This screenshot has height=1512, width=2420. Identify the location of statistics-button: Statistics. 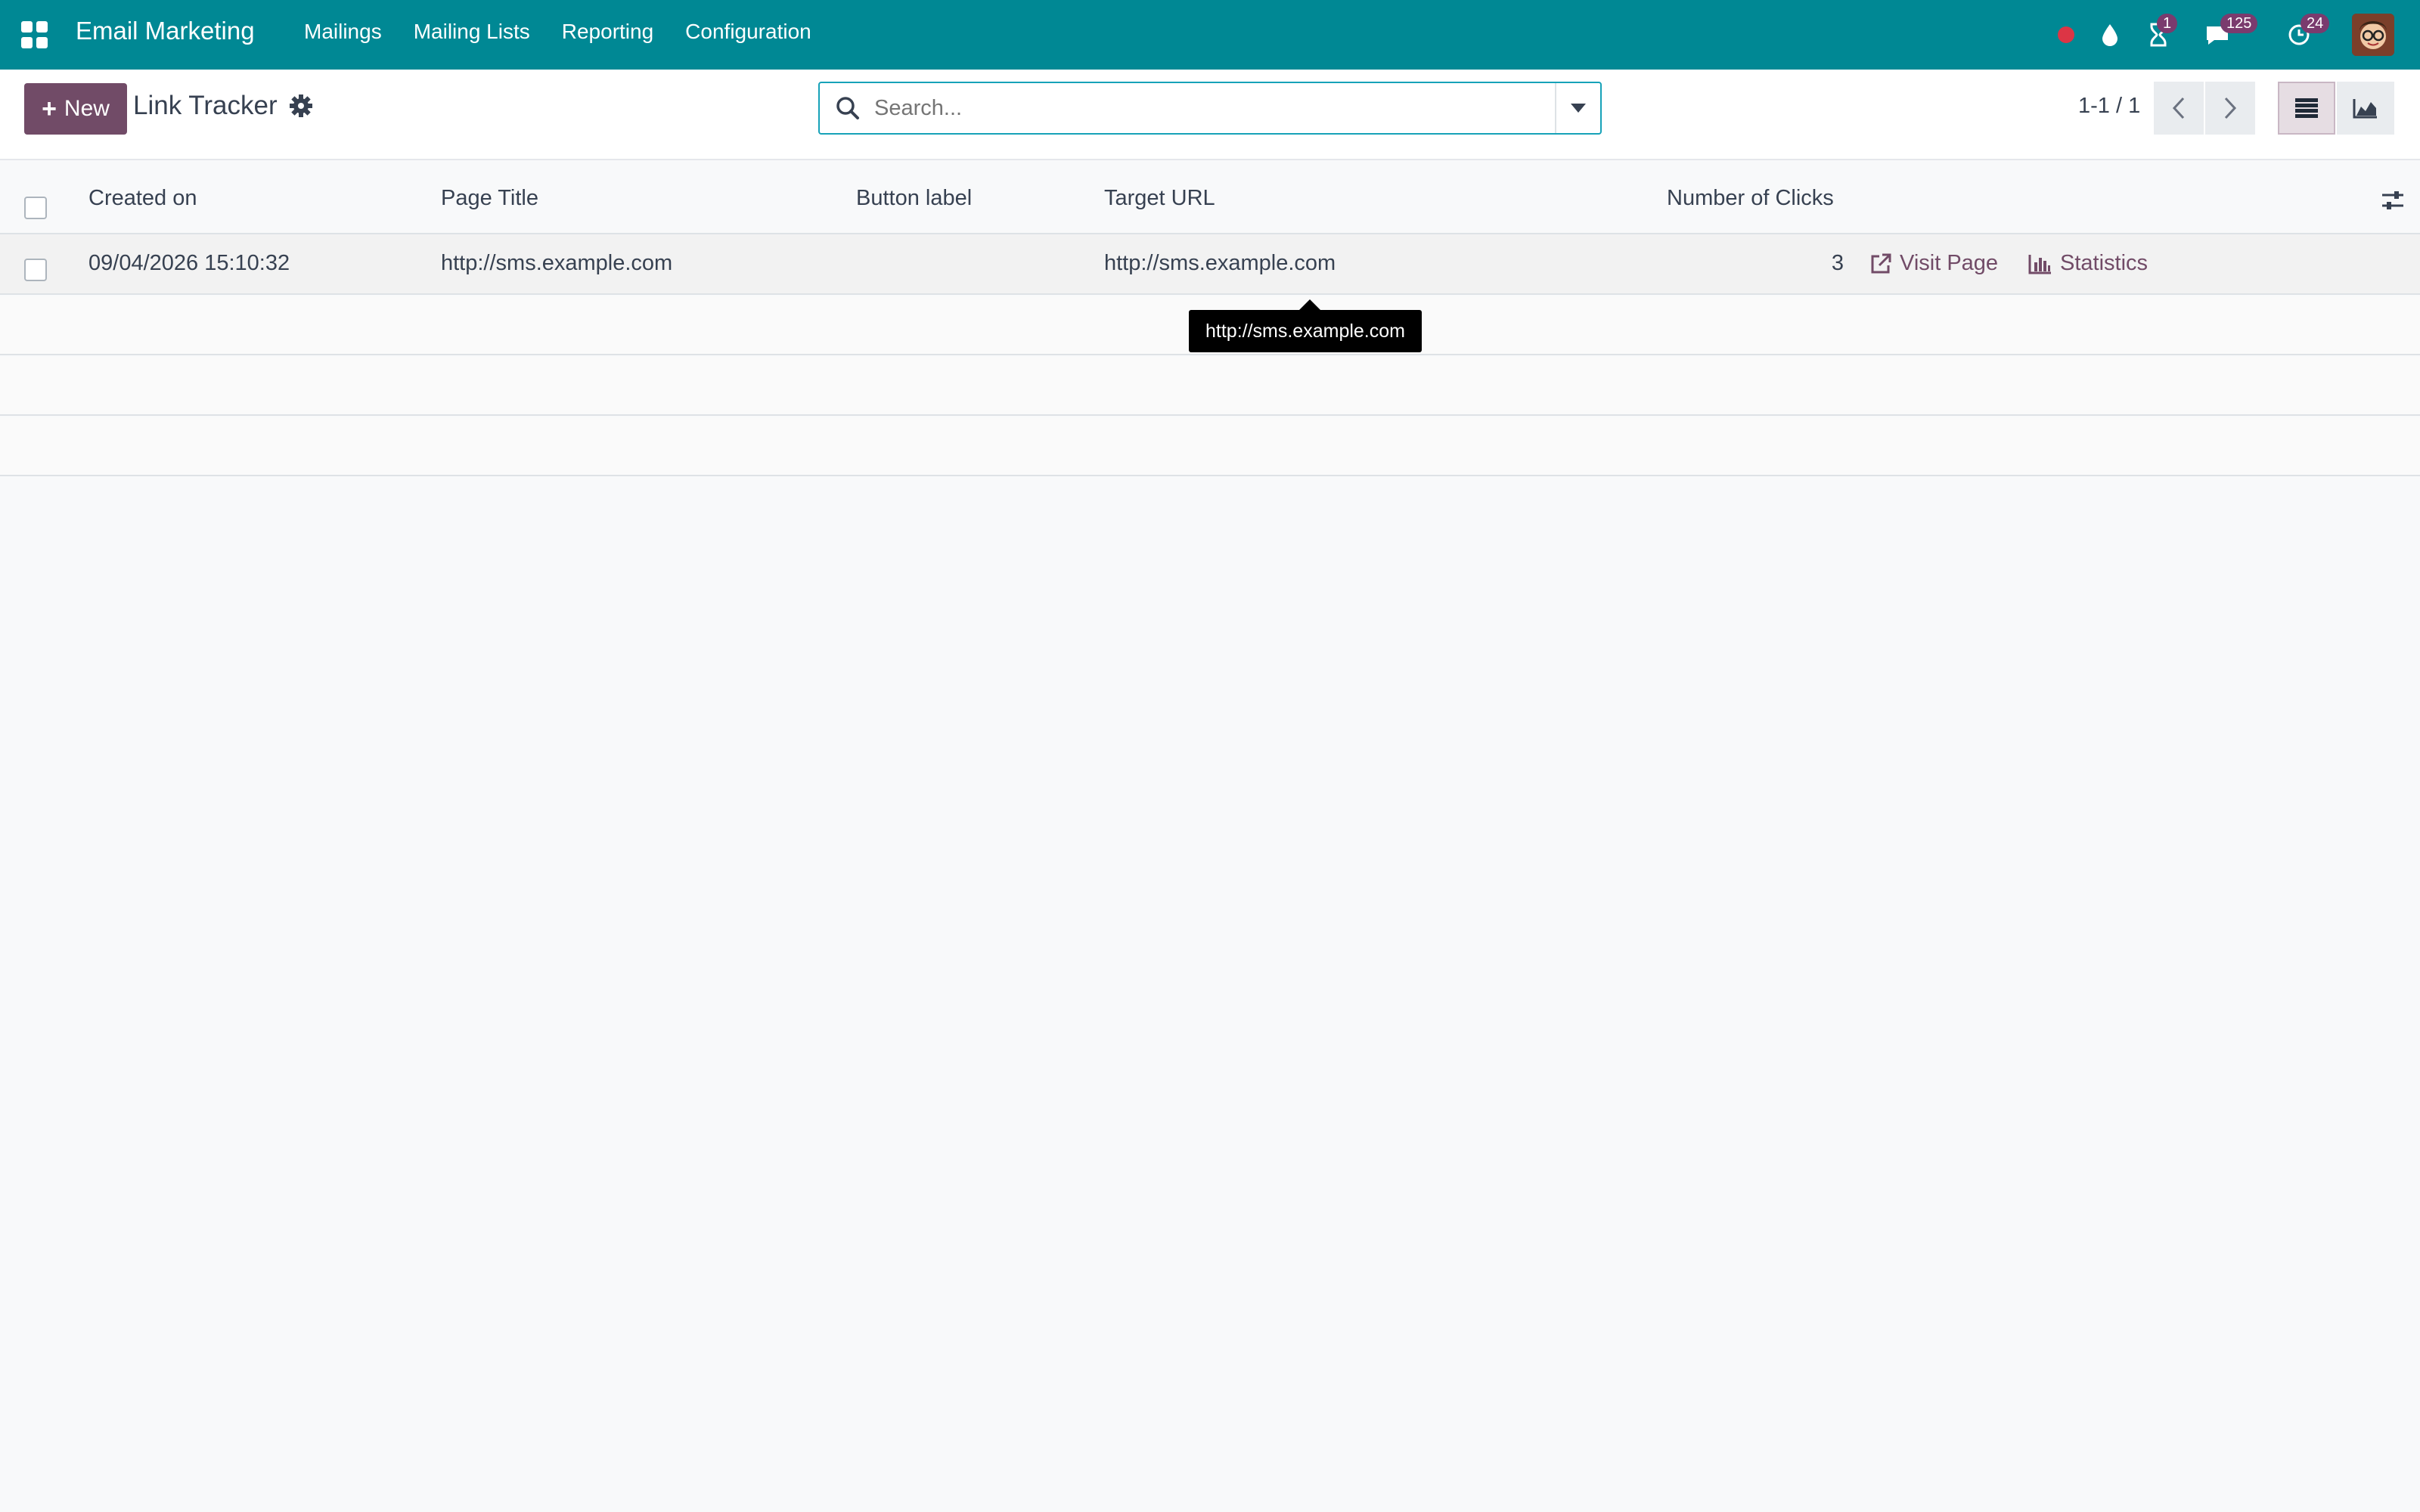
(2088, 263).